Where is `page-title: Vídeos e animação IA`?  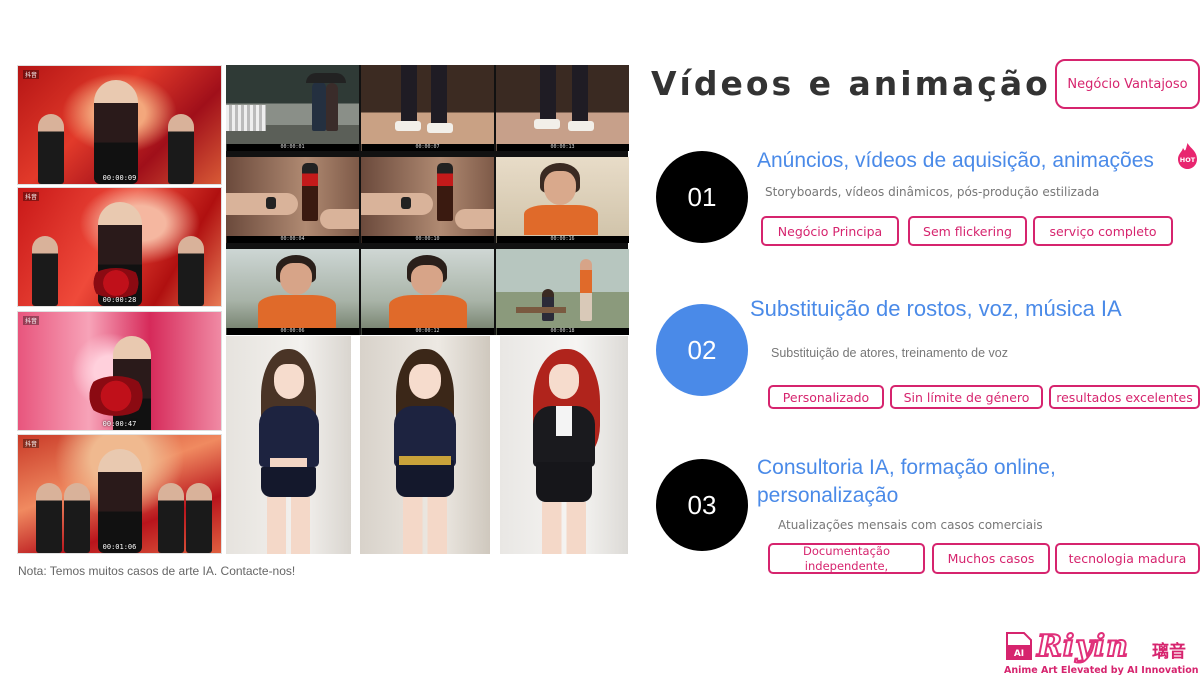
page-title: Vídeos e animação IA is located at coordinates (880, 83).